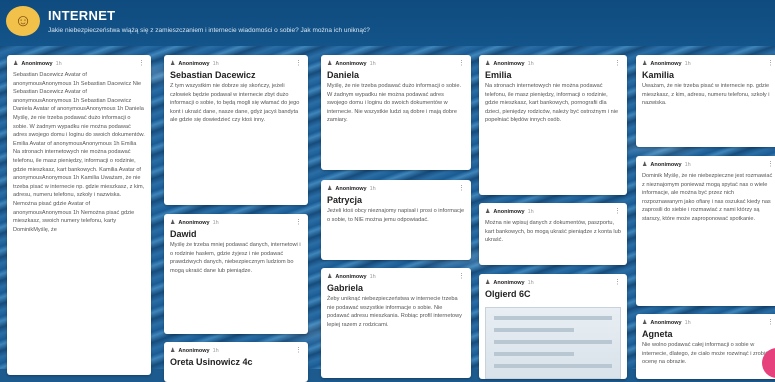 The width and height of the screenshot is (775, 382). What do you see at coordinates (553, 343) in the screenshot?
I see `post-attachment-image` at bounding box center [553, 343].